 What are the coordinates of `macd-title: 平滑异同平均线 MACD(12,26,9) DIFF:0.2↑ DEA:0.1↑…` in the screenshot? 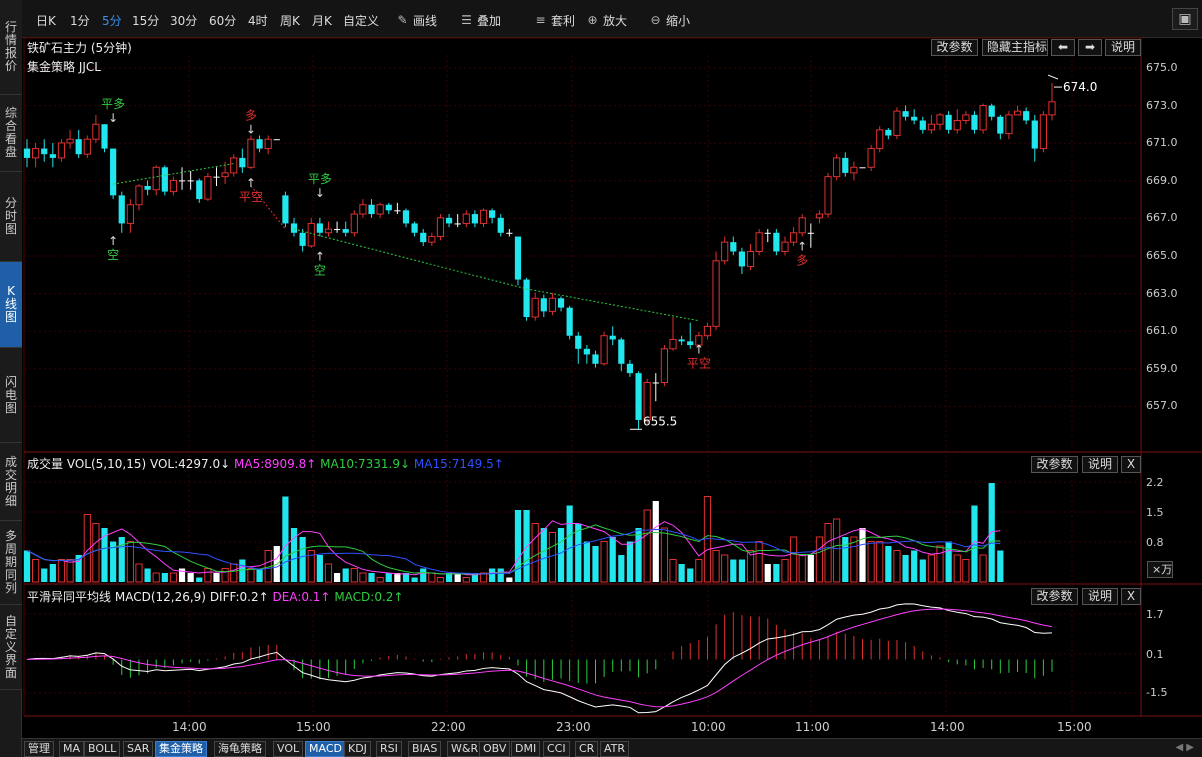 It's located at (215, 596).